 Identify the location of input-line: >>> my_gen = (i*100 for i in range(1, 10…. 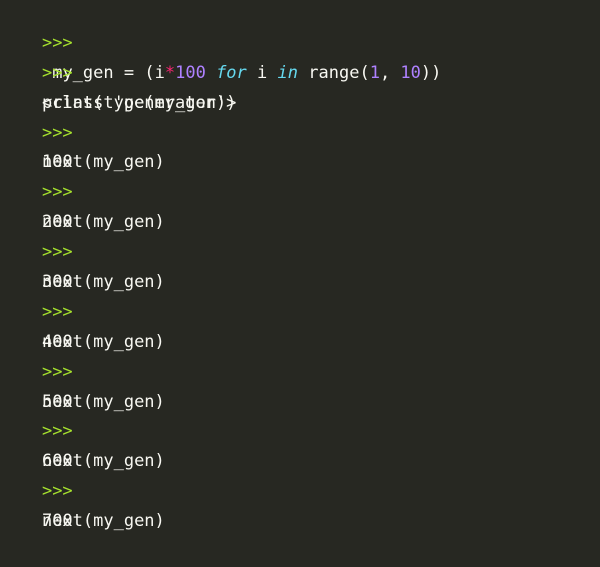
(300, 41).